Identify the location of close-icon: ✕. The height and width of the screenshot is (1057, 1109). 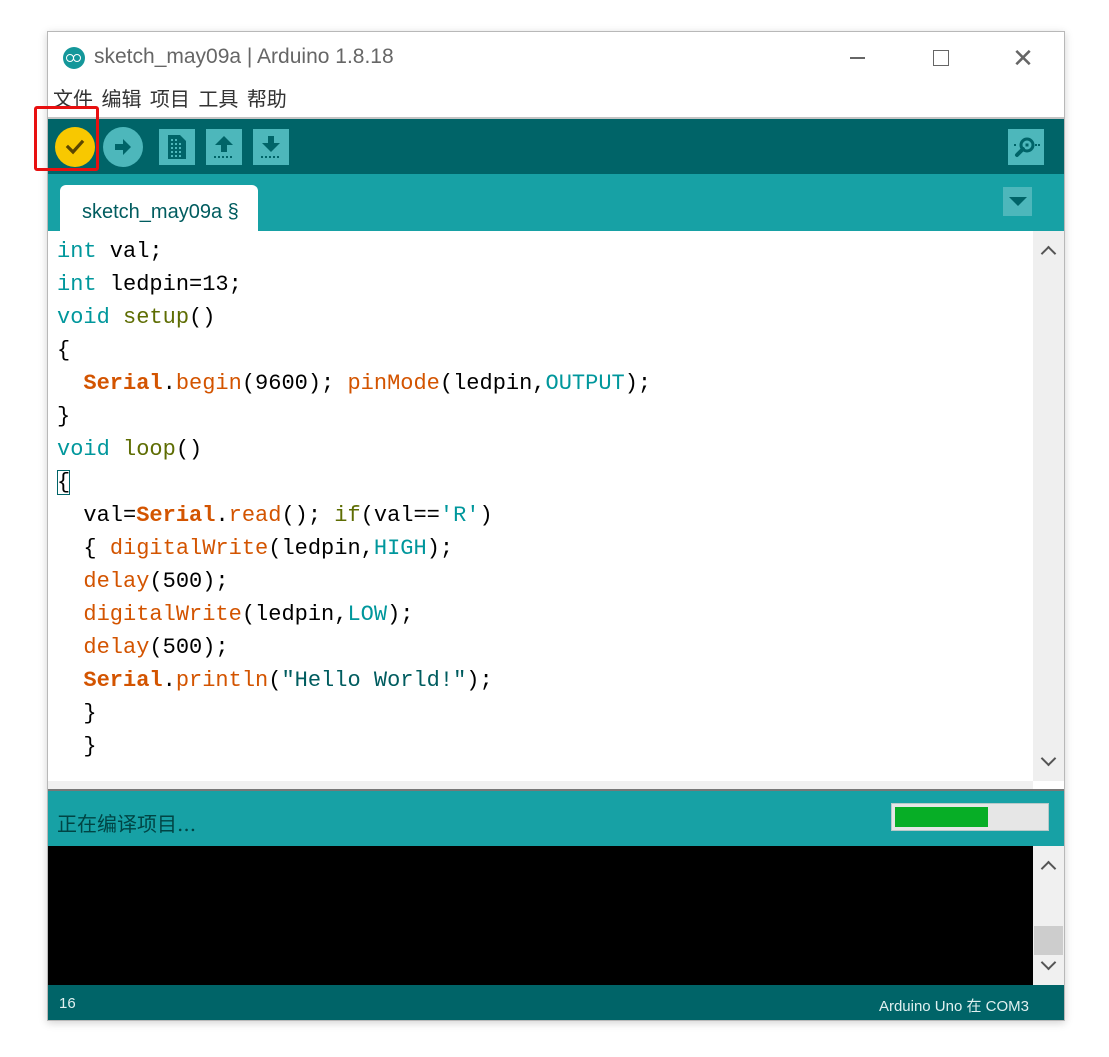
(1023, 57).